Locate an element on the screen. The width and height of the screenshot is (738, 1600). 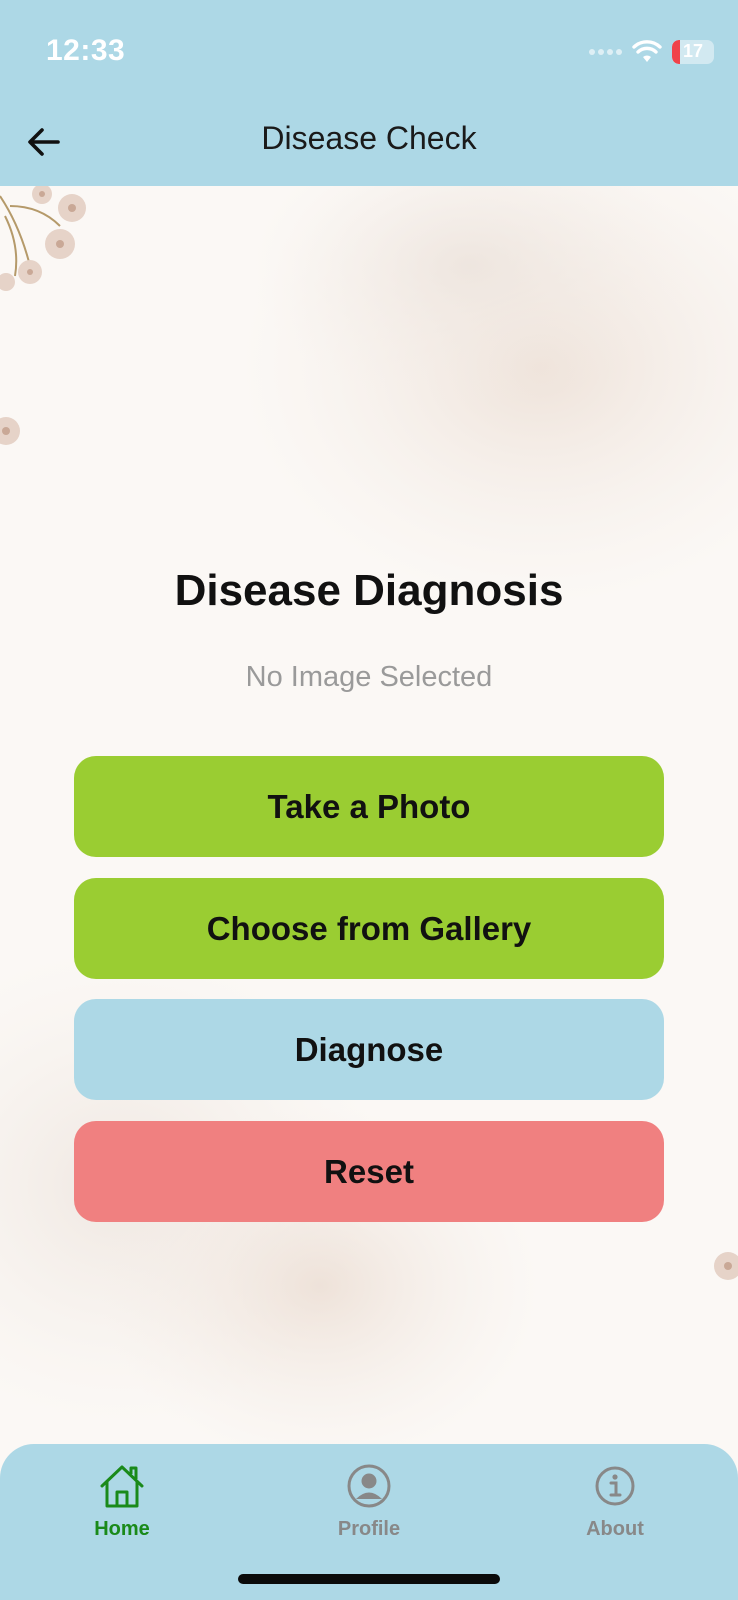
tab-home-label: Home is located at coordinates (122, 1529).